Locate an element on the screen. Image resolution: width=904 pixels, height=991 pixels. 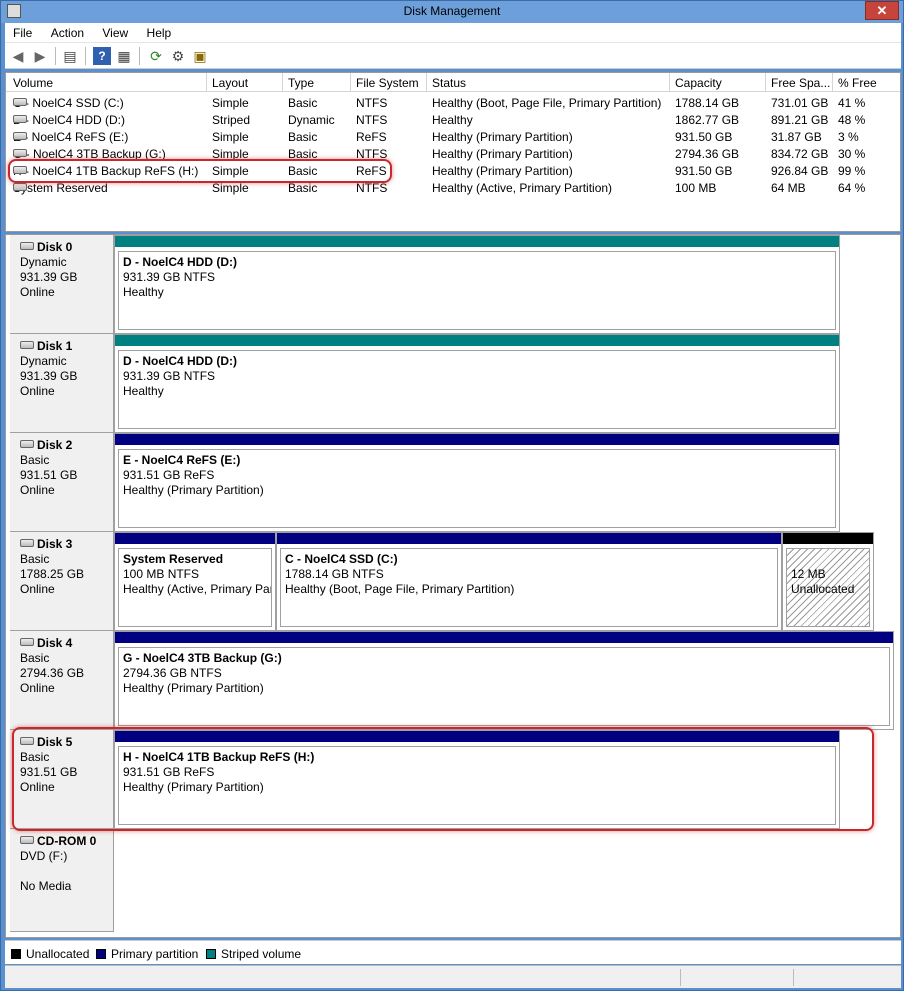
cell-layout: Simple is located at coordinates (230, 188).